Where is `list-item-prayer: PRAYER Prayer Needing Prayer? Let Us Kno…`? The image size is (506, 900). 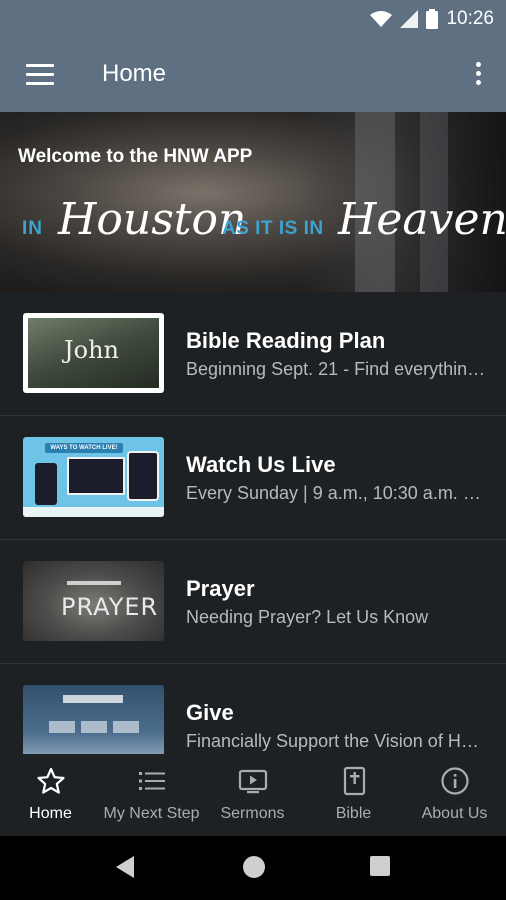
list-item-prayer: PRAYER Prayer Needing Prayer? Let Us Kno… is located at coordinates (253, 602).